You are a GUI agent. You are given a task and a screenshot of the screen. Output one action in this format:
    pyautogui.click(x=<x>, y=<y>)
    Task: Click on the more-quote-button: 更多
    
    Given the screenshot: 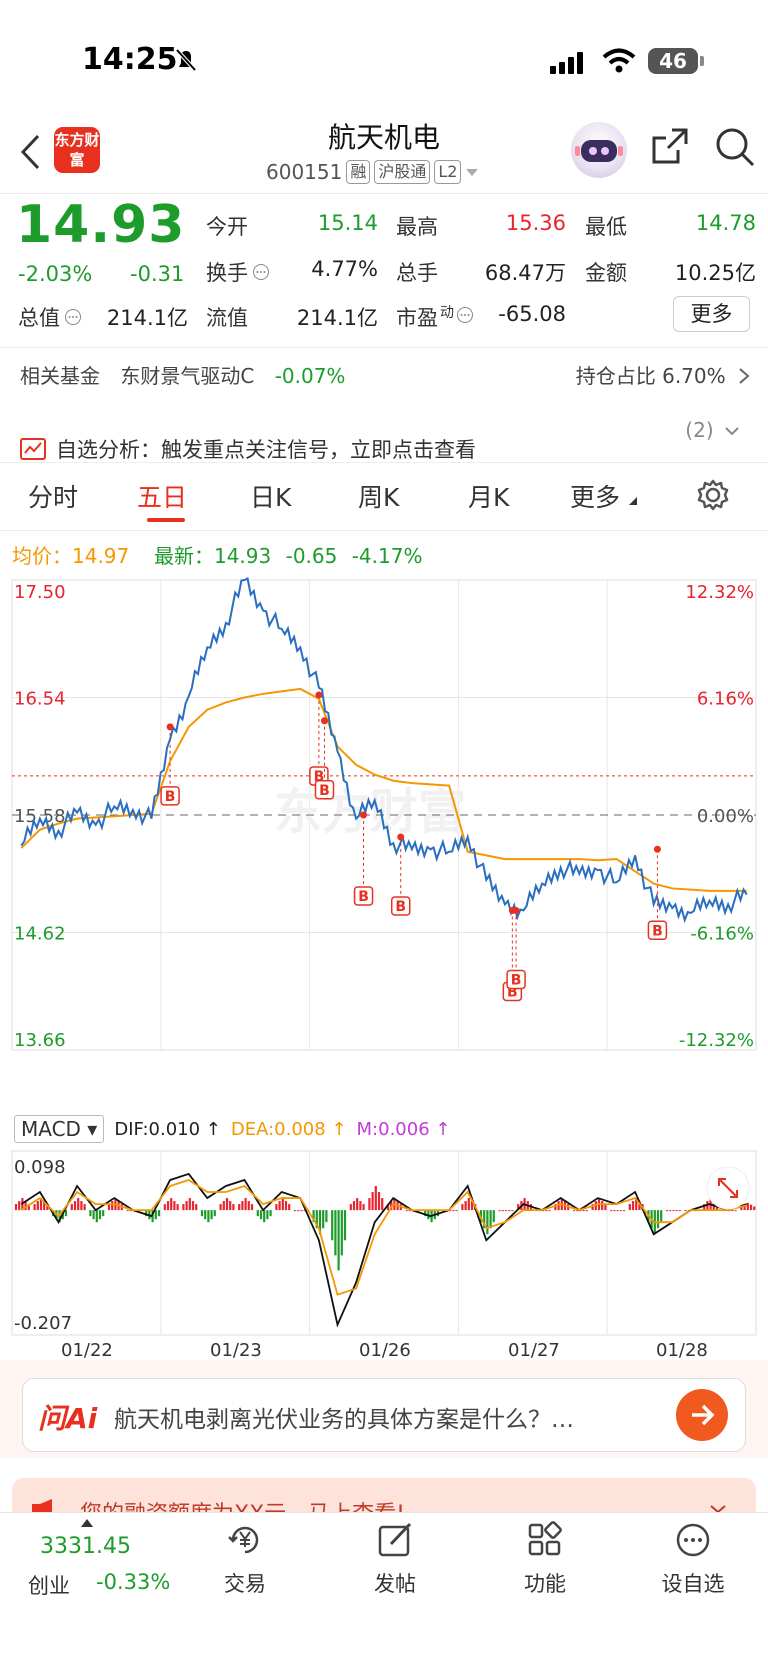 What is the action you would take?
    pyautogui.click(x=711, y=314)
    